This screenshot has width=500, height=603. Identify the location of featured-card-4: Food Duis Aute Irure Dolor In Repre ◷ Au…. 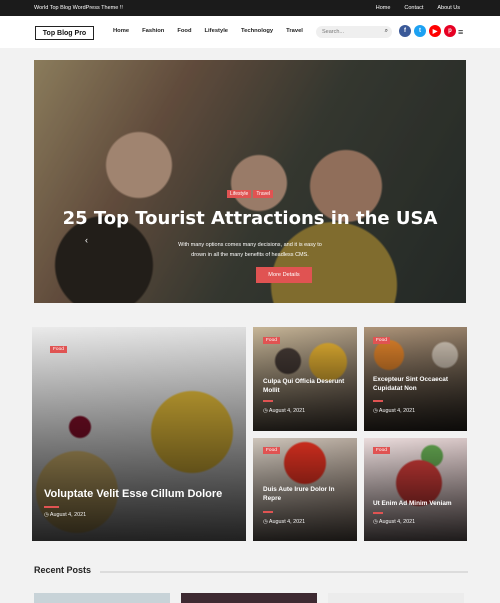
(305, 489).